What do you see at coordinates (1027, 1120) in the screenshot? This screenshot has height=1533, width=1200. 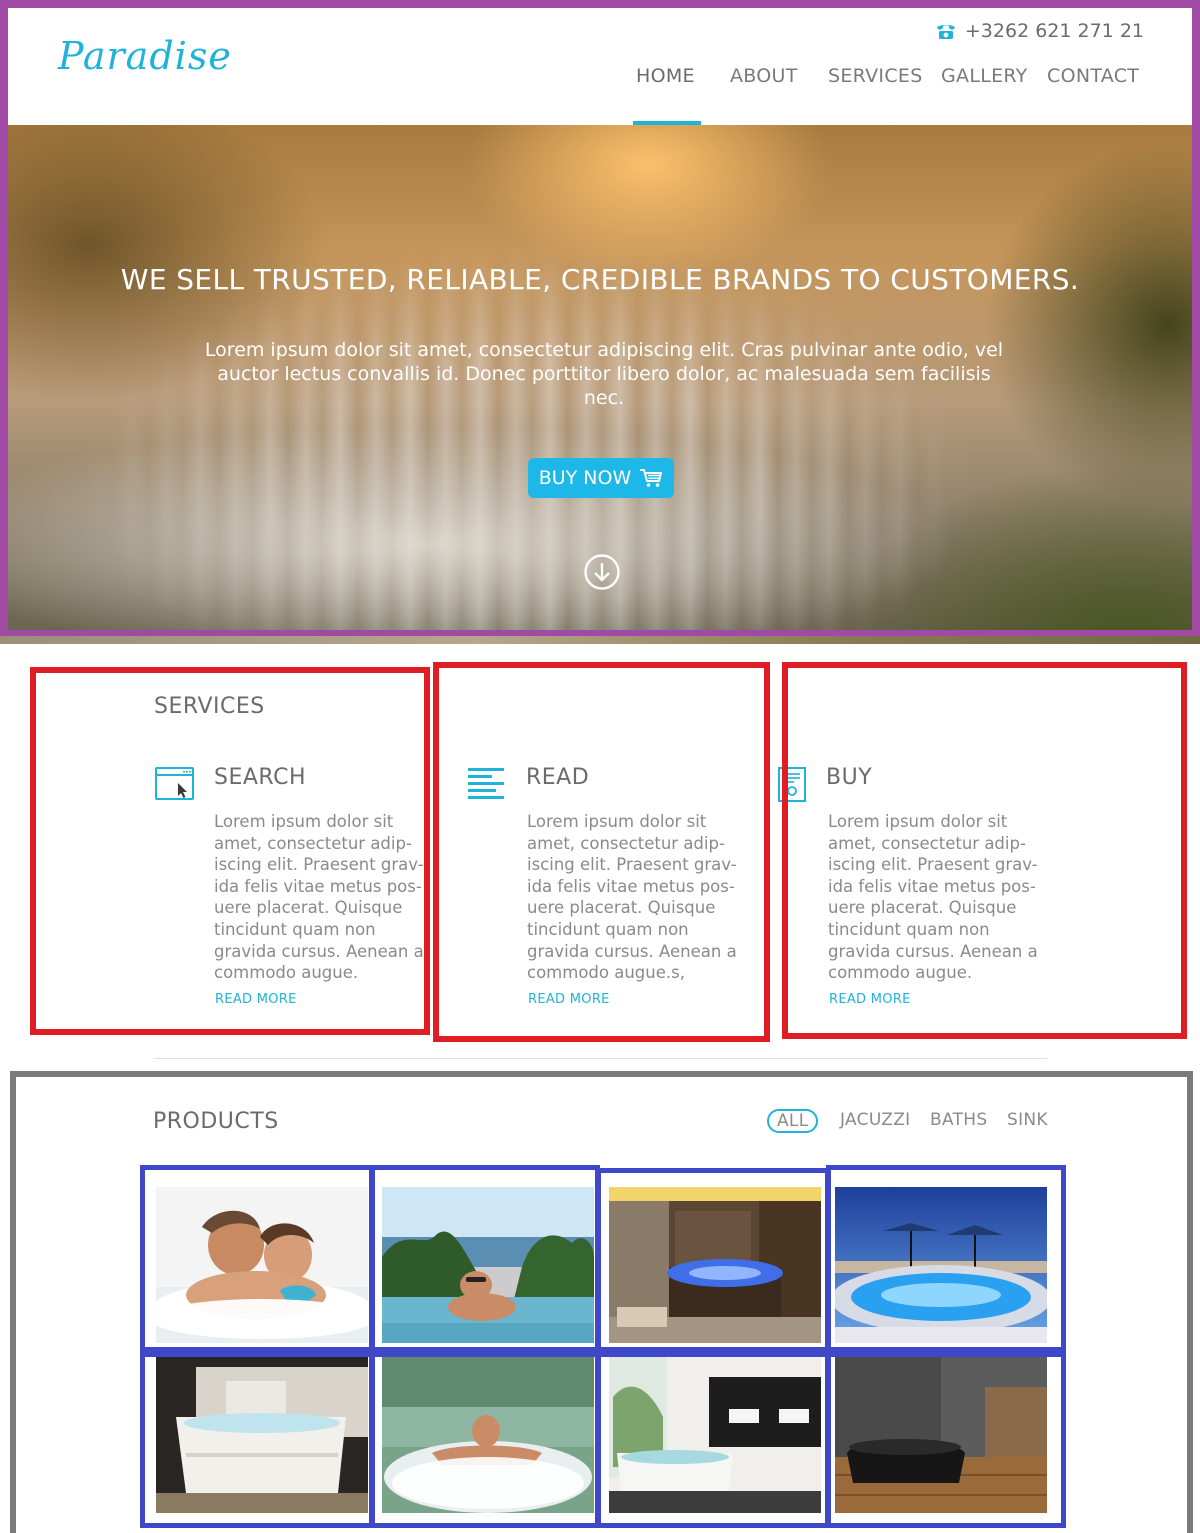 I see `filter-sink: SINK` at bounding box center [1027, 1120].